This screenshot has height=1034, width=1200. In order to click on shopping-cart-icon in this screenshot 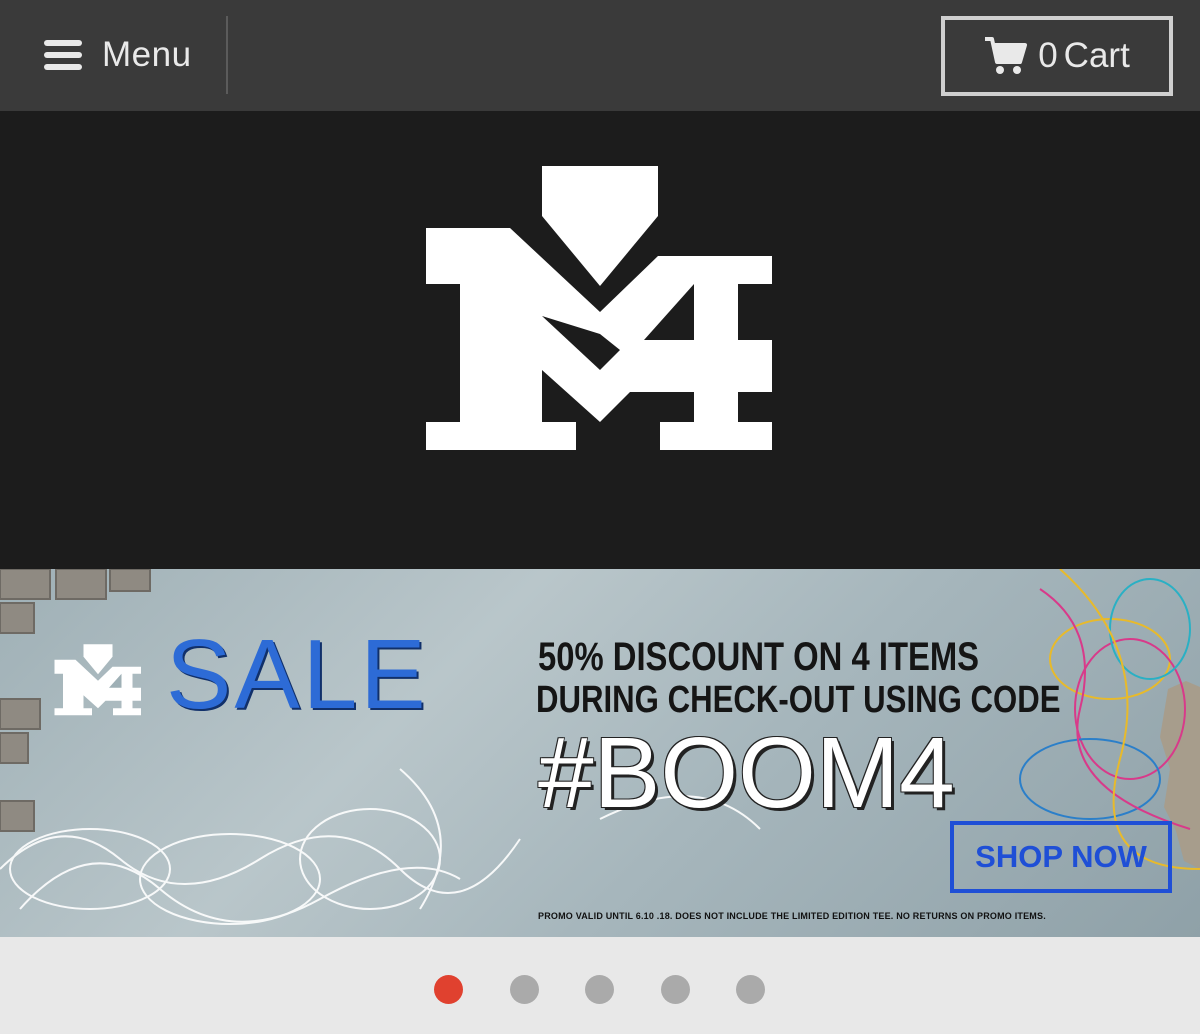, I will do `click(1006, 55)`.